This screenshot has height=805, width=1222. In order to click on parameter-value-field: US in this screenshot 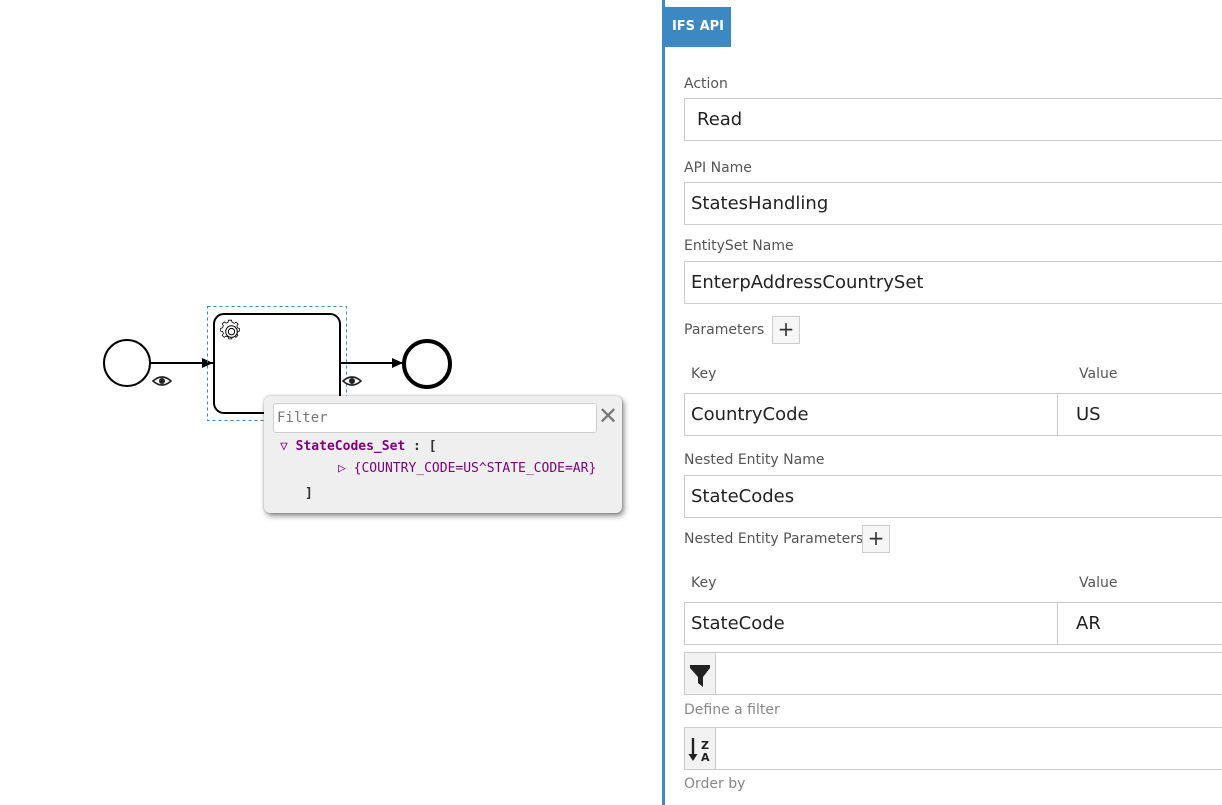, I will do `click(1139, 414)`.